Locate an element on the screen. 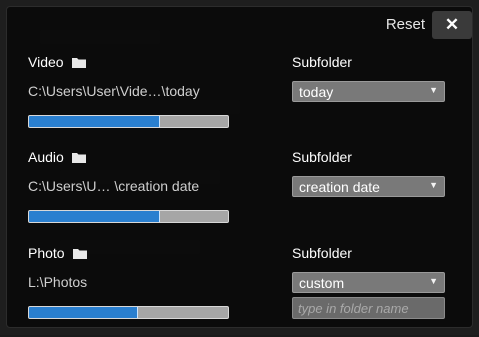 Image resolution: width=479 pixels, height=337 pixels. photo-progress-fill is located at coordinates (84, 312).